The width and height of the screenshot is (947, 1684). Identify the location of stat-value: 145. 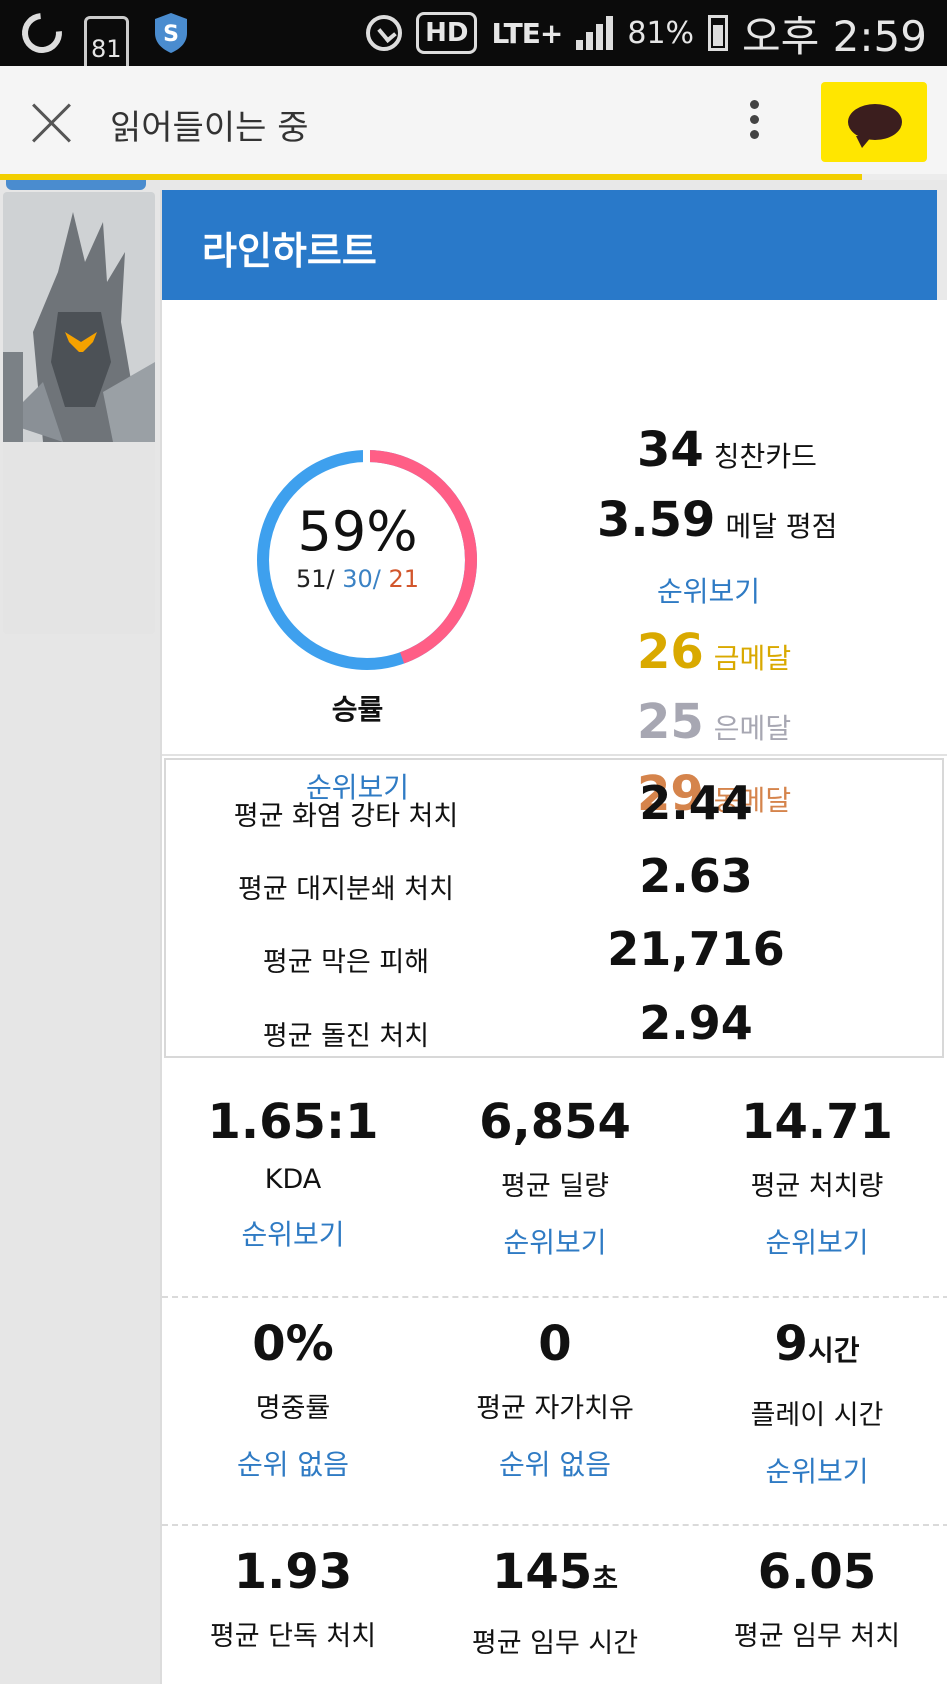
(542, 1572).